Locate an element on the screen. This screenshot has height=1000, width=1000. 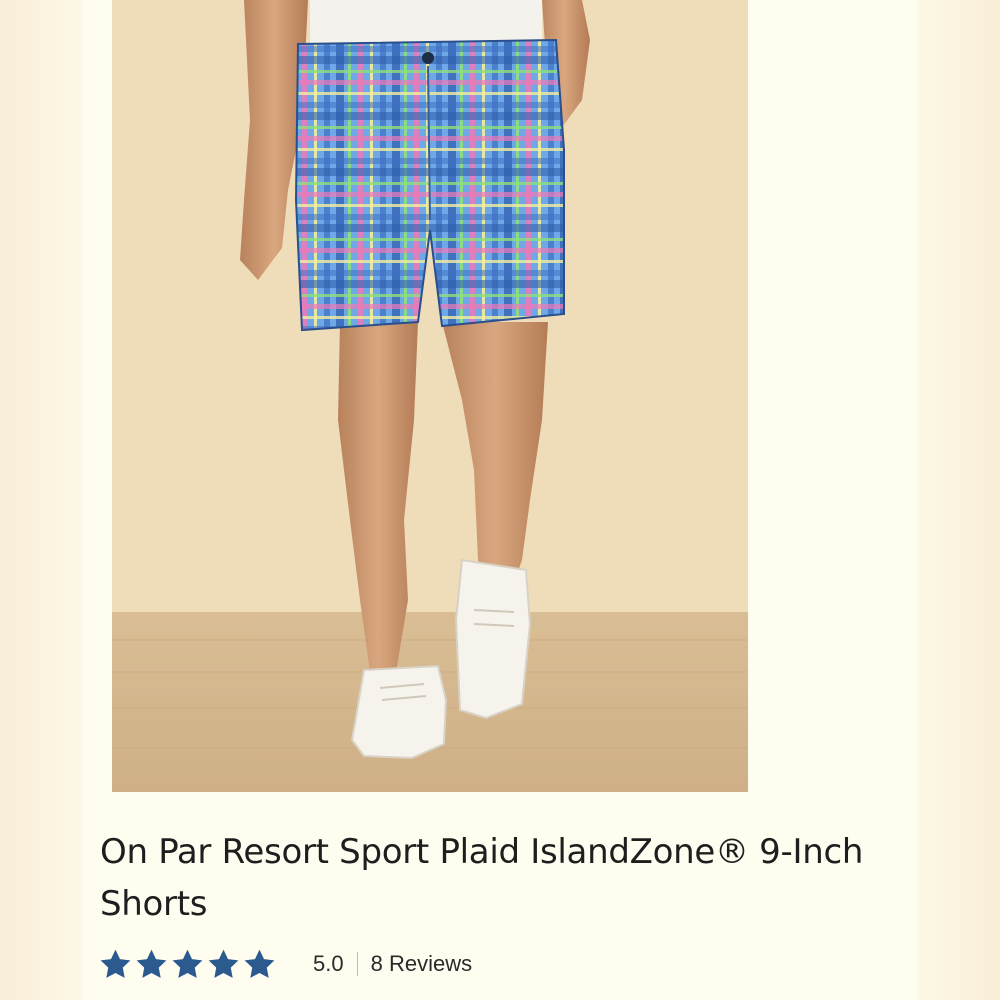
rating-row: 5.0 8 Reviews is located at coordinates (285, 964).